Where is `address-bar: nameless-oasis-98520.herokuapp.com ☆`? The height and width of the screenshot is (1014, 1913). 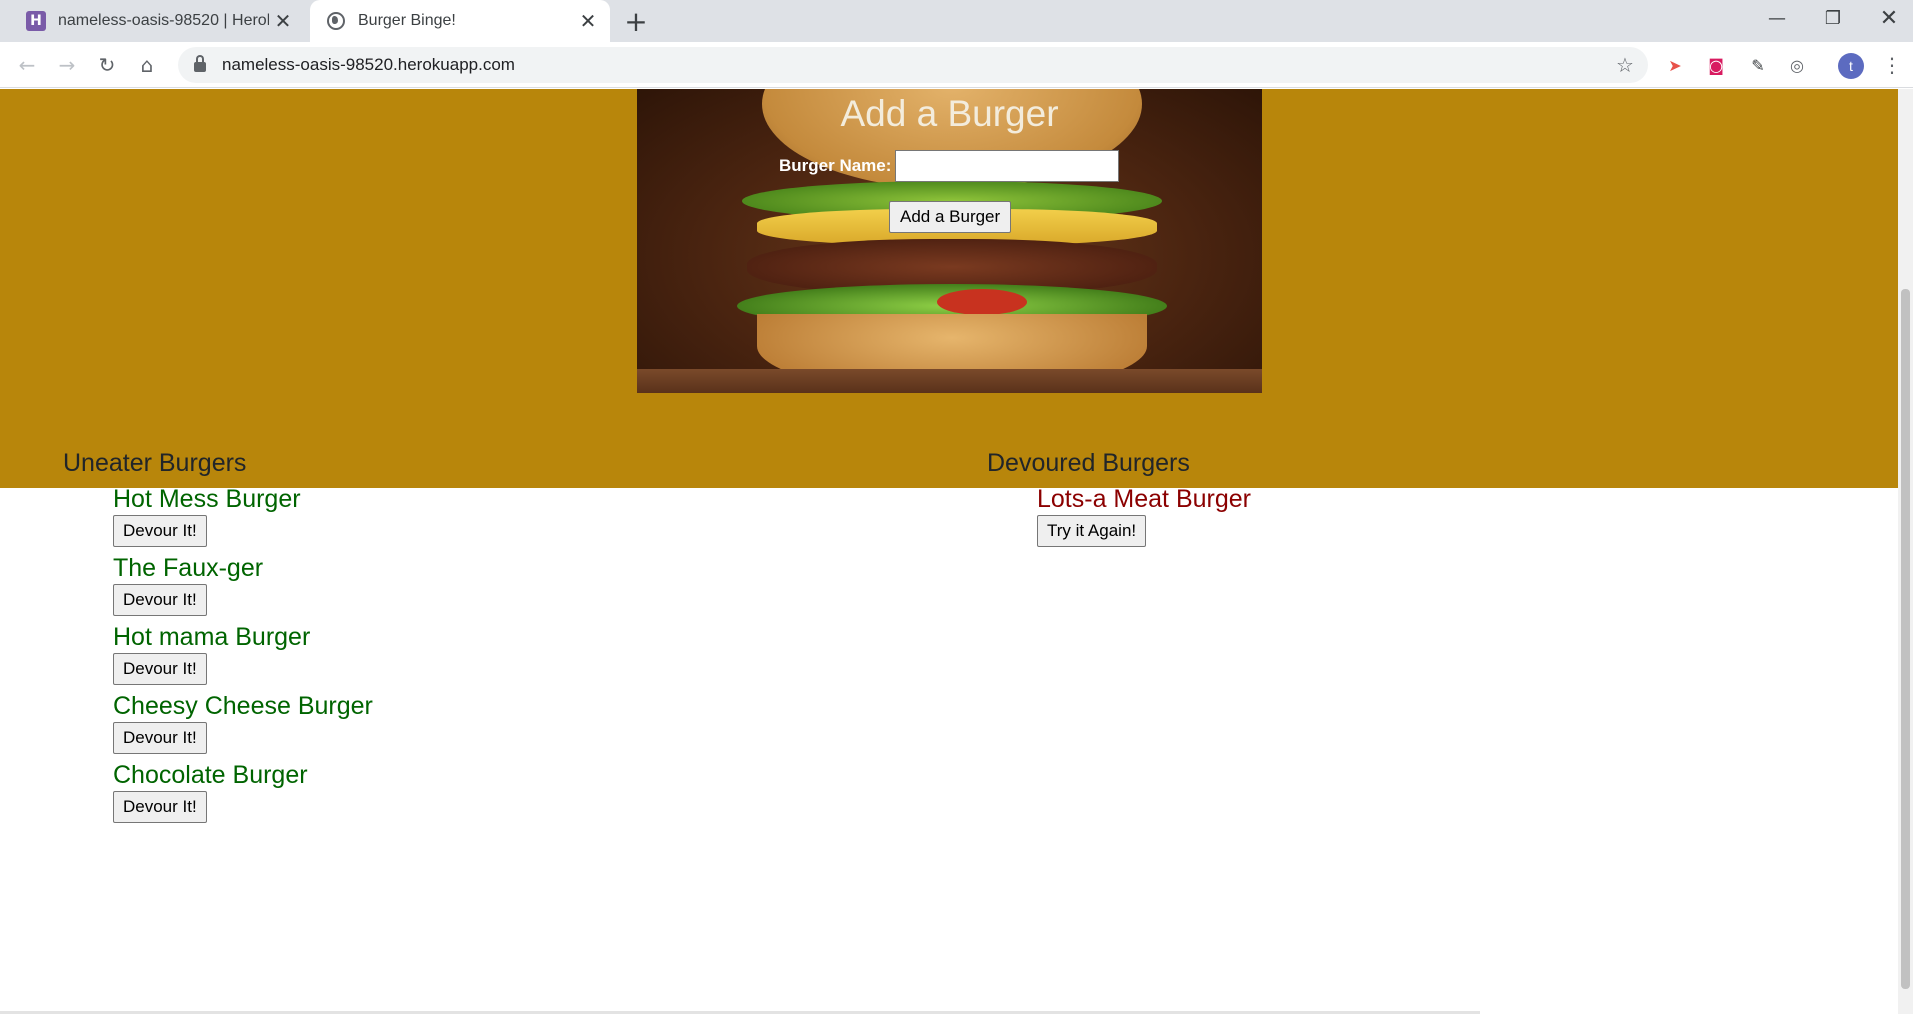
address-bar: nameless-oasis-98520.herokuapp.com ☆ is located at coordinates (913, 65).